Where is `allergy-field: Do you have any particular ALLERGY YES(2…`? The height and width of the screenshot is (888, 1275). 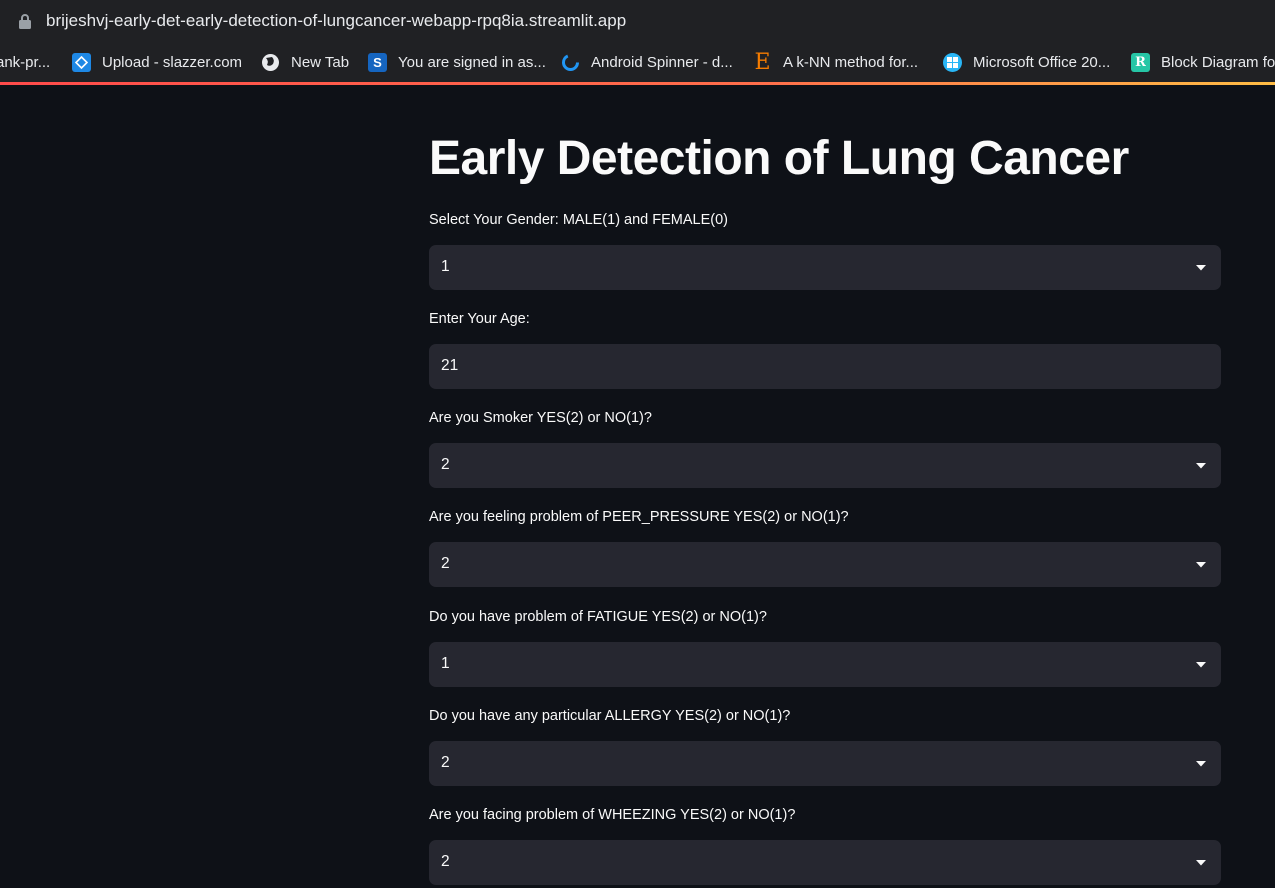 allergy-field: Do you have any particular ALLERGY YES(2… is located at coordinates (825, 745).